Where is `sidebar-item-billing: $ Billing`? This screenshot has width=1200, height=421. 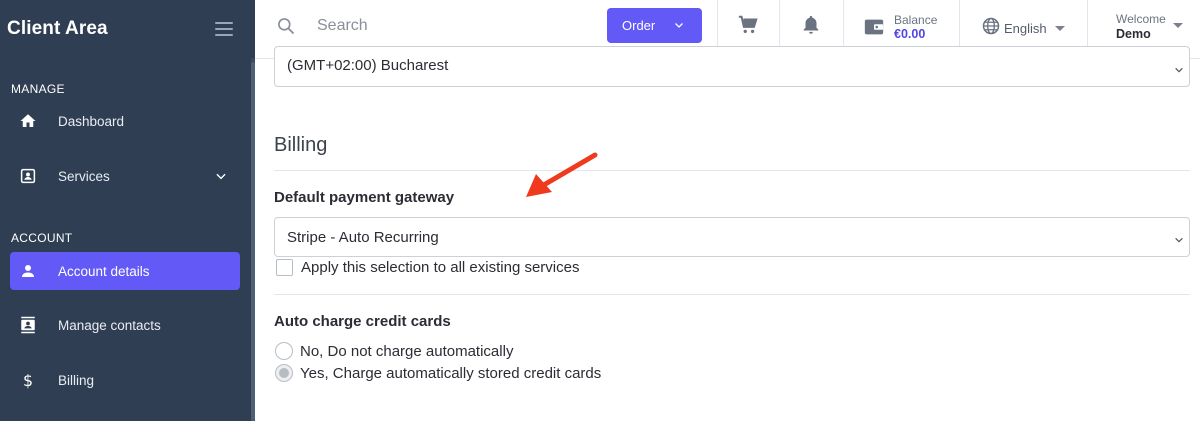 sidebar-item-billing: $ Billing is located at coordinates (125, 380).